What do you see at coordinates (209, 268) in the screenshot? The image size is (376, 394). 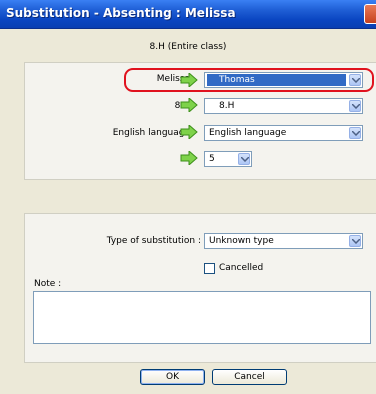 I see `cancelled-checkbox` at bounding box center [209, 268].